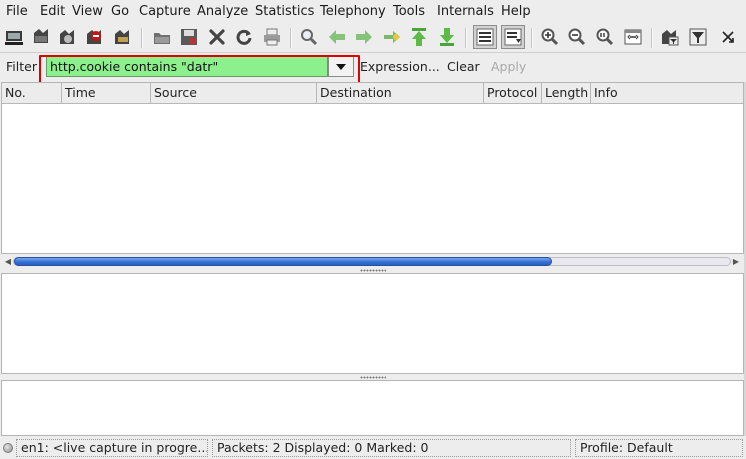 The height and width of the screenshot is (459, 746). What do you see at coordinates (123, 37) in the screenshot?
I see `restart-capture-icon` at bounding box center [123, 37].